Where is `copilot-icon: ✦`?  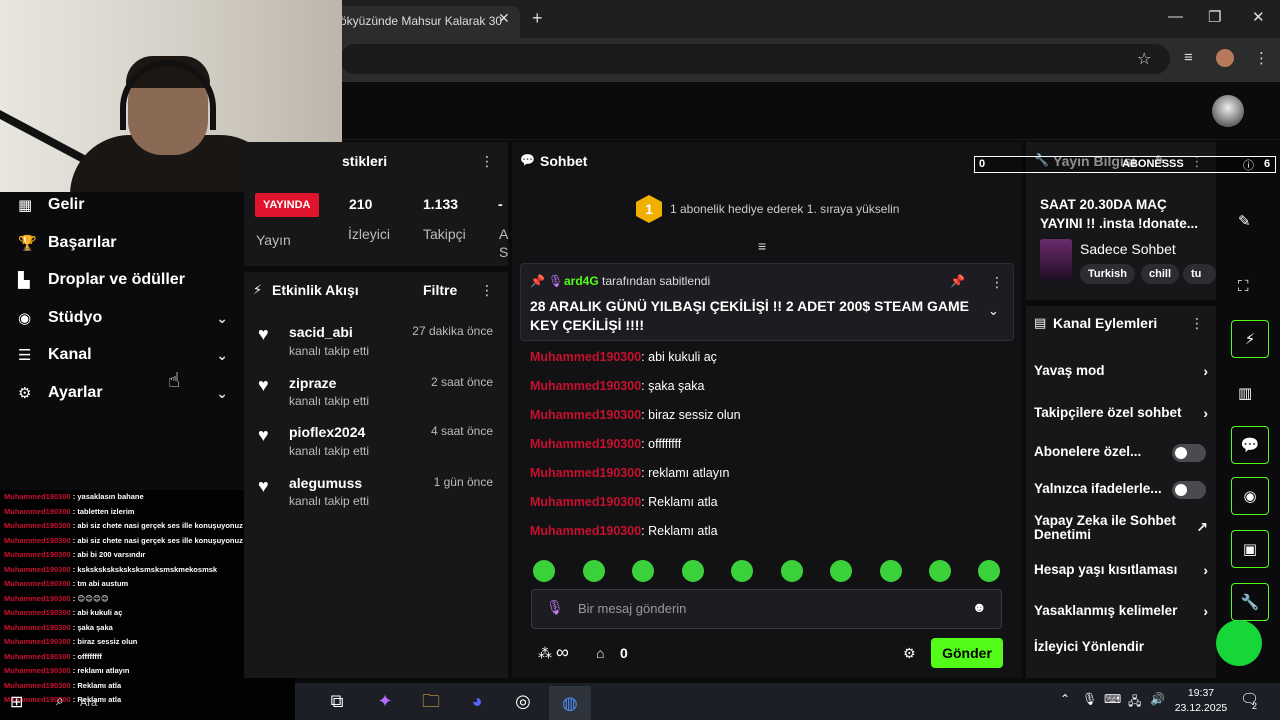 copilot-icon: ✦ is located at coordinates (385, 701).